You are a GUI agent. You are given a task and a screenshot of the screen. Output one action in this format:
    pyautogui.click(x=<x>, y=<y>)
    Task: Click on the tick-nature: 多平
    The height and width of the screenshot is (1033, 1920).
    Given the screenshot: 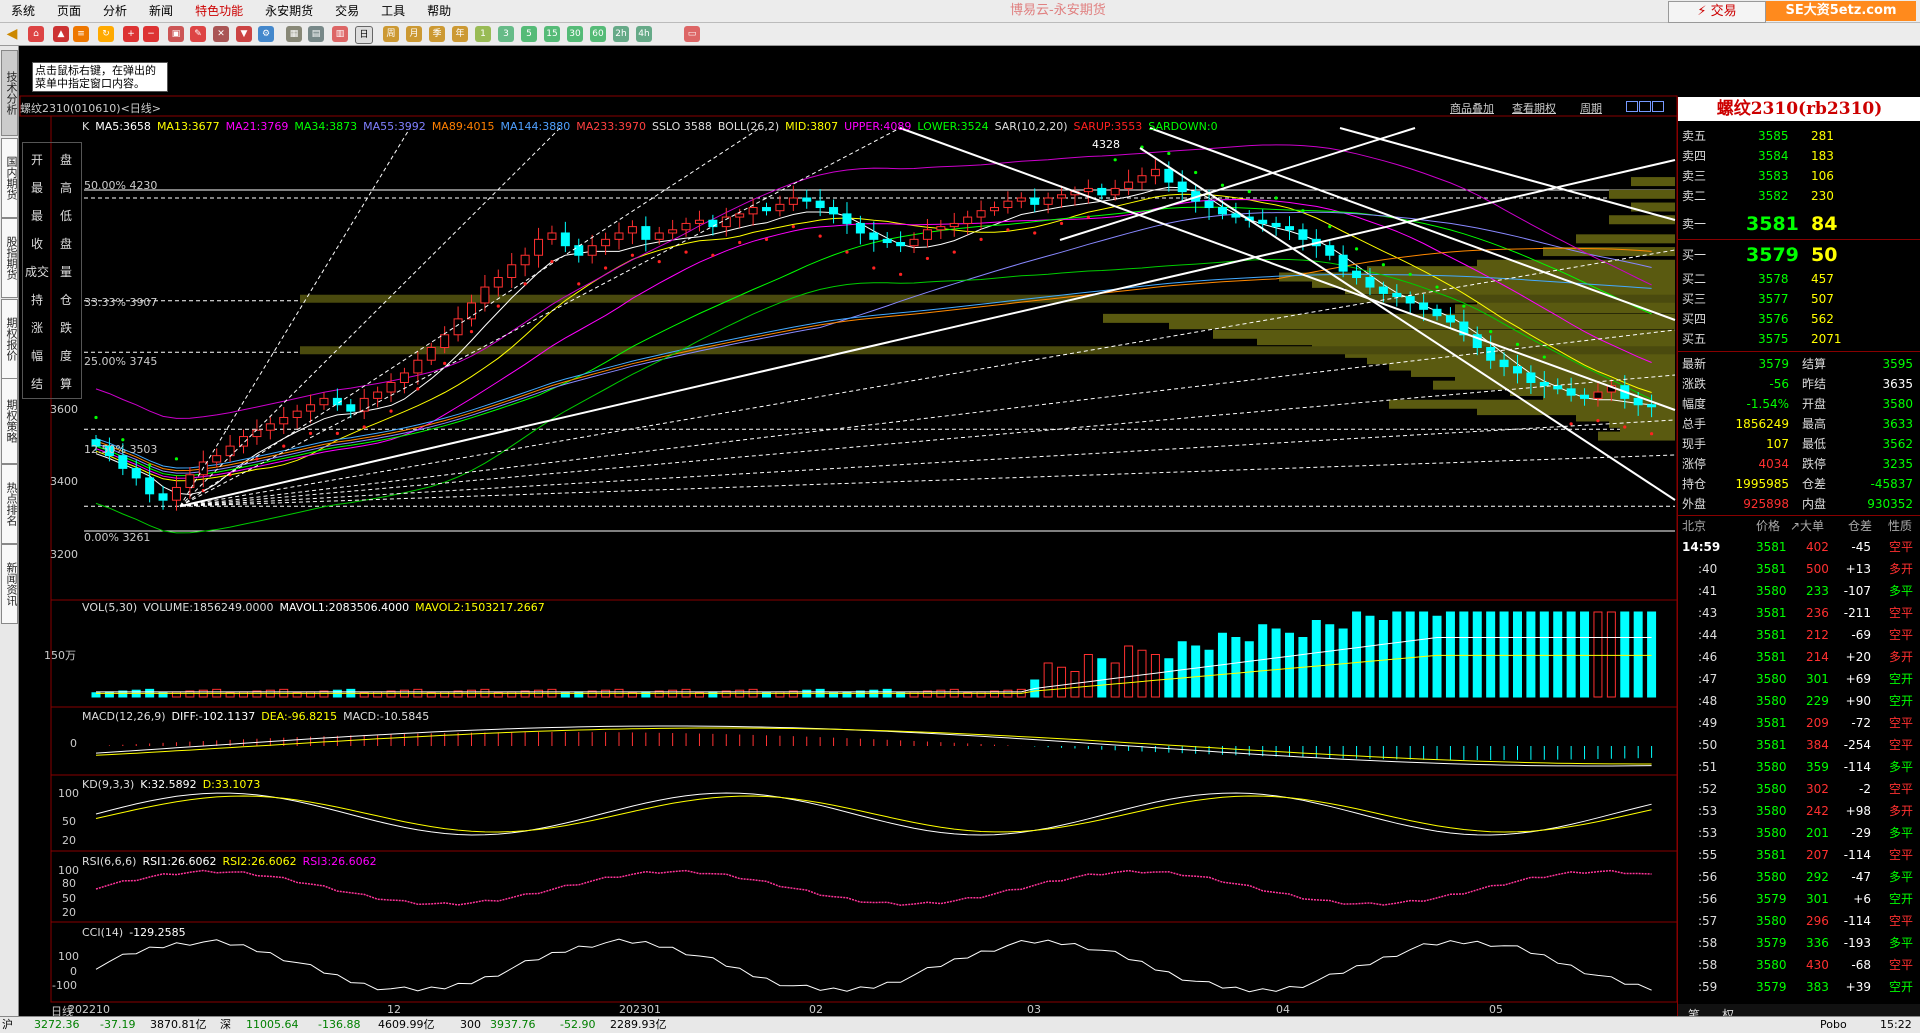 What is the action you would take?
    pyautogui.click(x=1901, y=877)
    